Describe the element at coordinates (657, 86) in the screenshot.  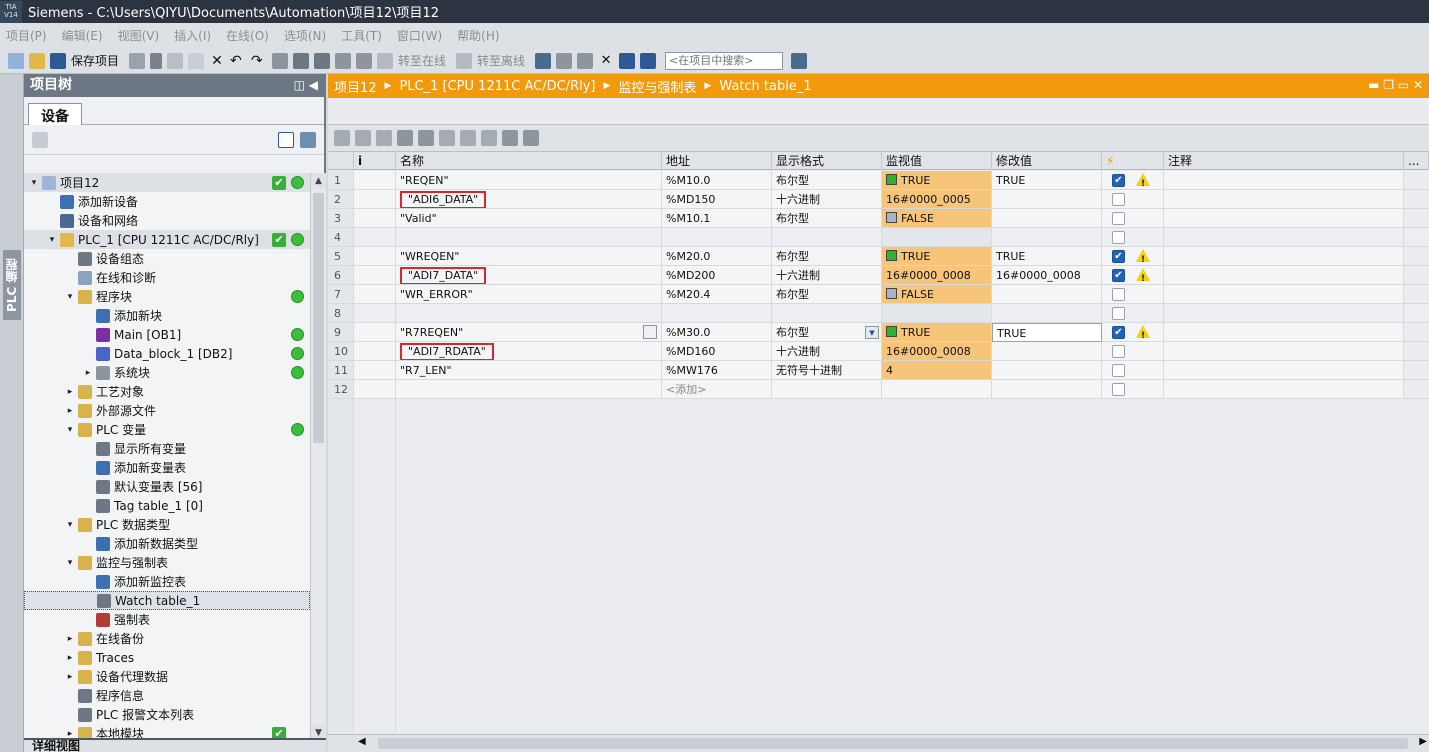
I see `breadcrumb-item: 监控与强制表` at that location.